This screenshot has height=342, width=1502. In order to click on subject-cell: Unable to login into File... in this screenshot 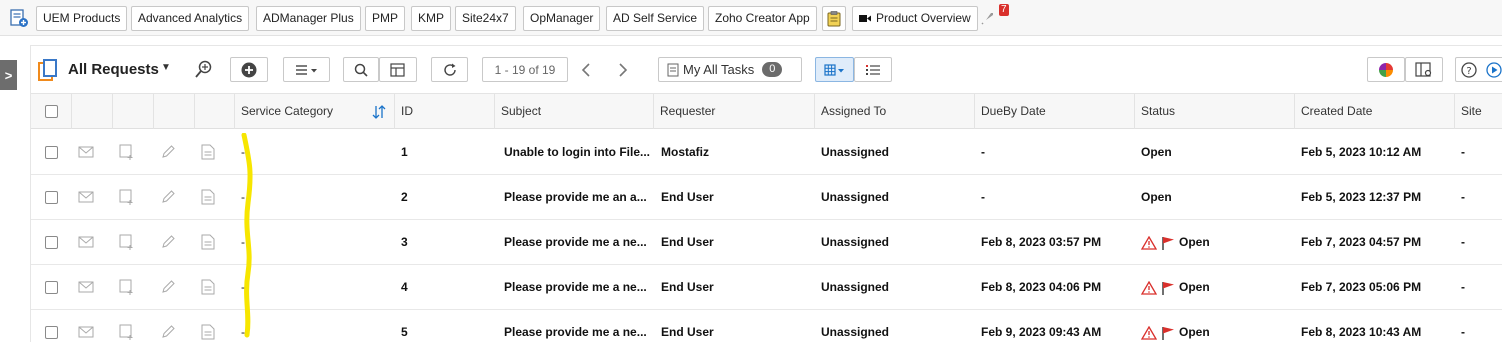, I will do `click(578, 152)`.